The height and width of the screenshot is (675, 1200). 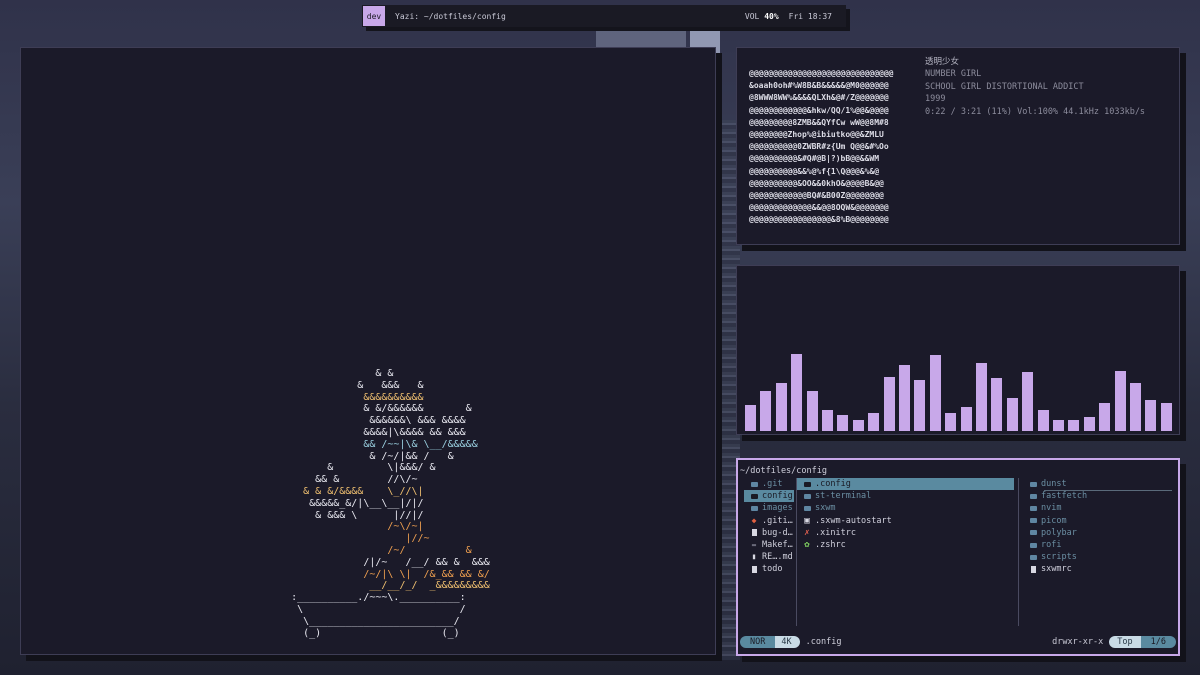 What do you see at coordinates (1051, 508) in the screenshot?
I see `file-name: nvim` at bounding box center [1051, 508].